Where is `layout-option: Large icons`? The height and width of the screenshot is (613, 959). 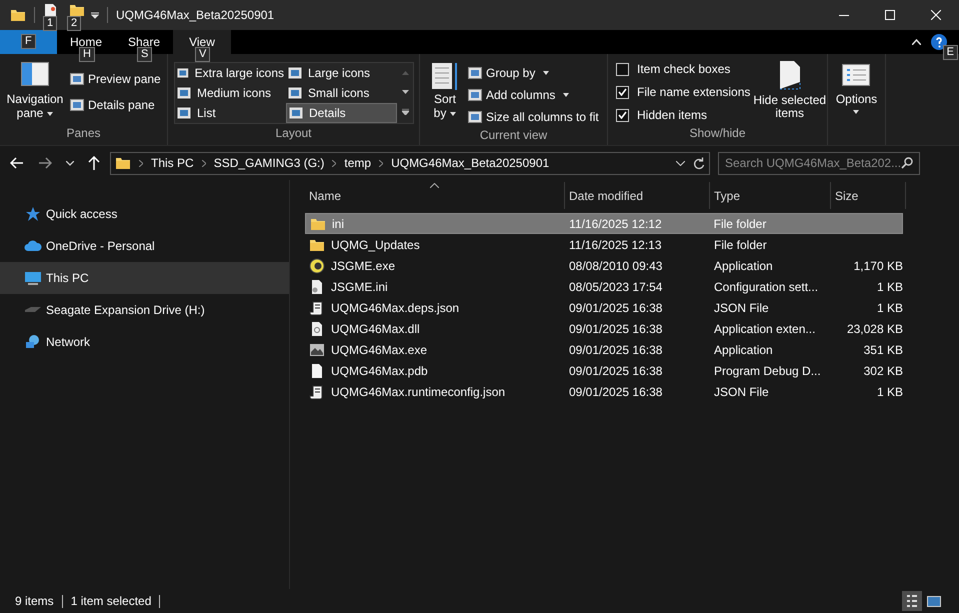
layout-option: Large icons is located at coordinates (341, 73).